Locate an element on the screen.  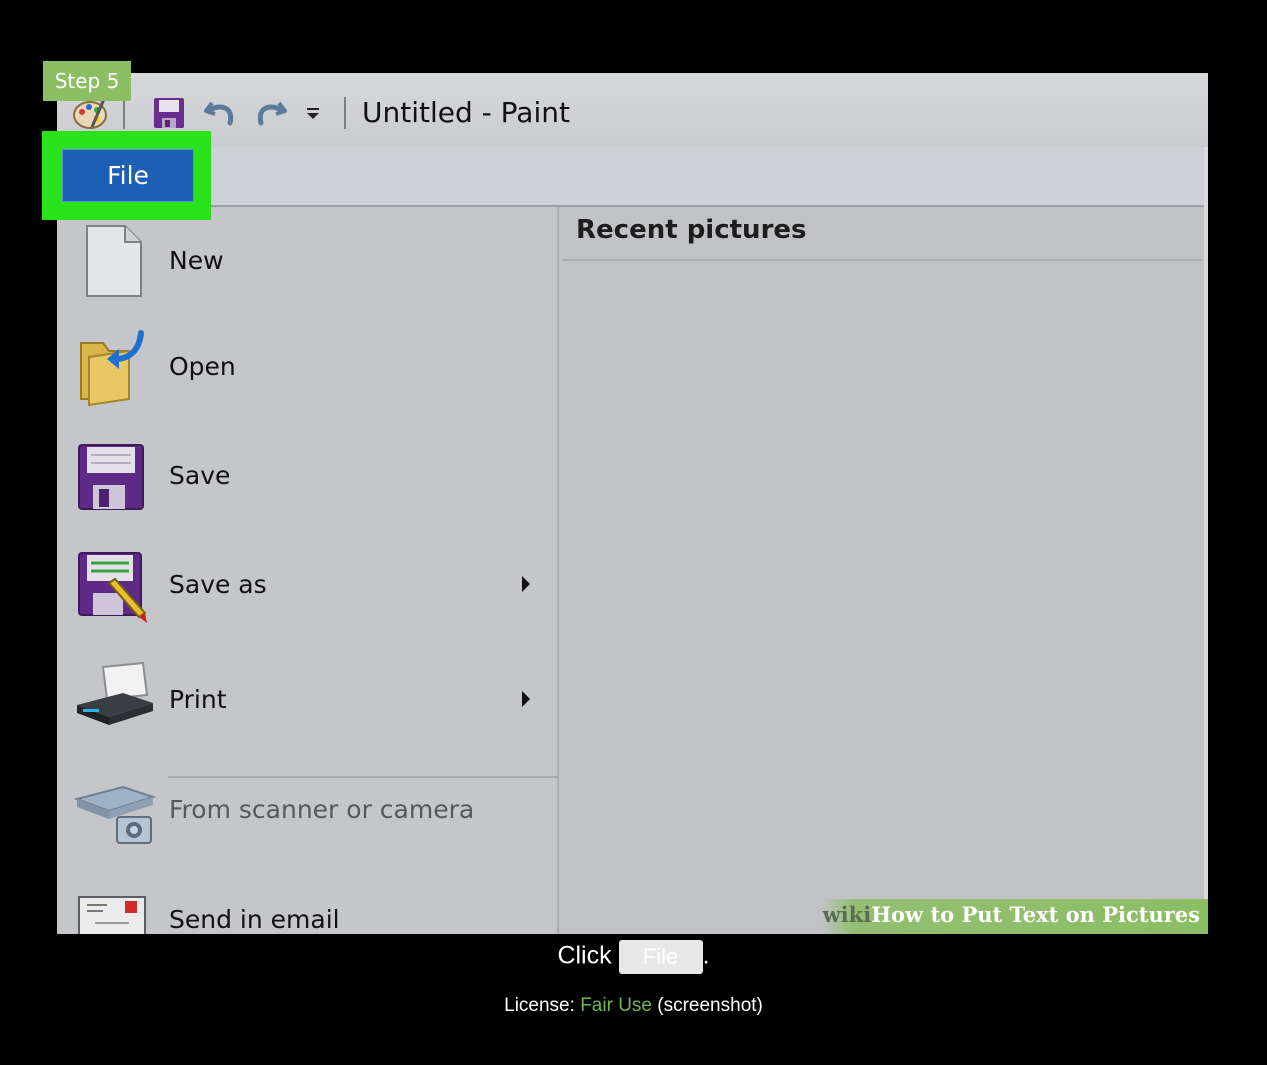
menu-item-from-scanner-or-camera: From scanner or camera is located at coordinates (308, 811).